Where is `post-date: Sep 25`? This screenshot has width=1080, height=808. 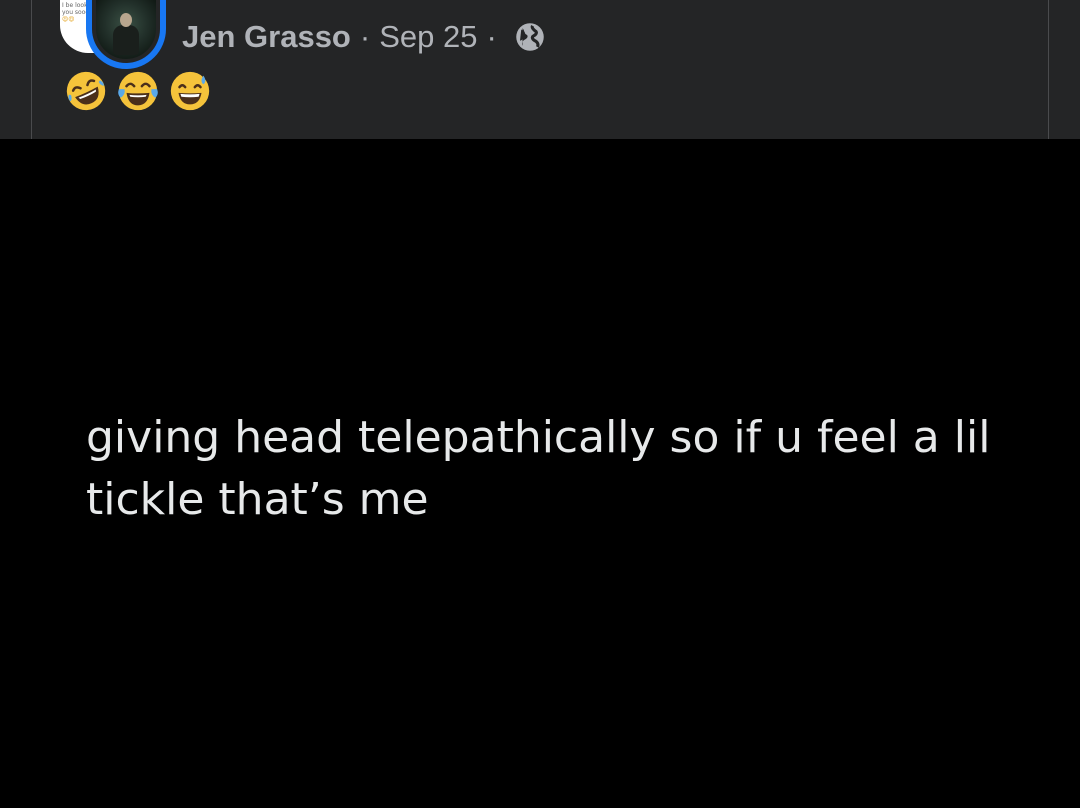
post-date: Sep 25 is located at coordinates (428, 37).